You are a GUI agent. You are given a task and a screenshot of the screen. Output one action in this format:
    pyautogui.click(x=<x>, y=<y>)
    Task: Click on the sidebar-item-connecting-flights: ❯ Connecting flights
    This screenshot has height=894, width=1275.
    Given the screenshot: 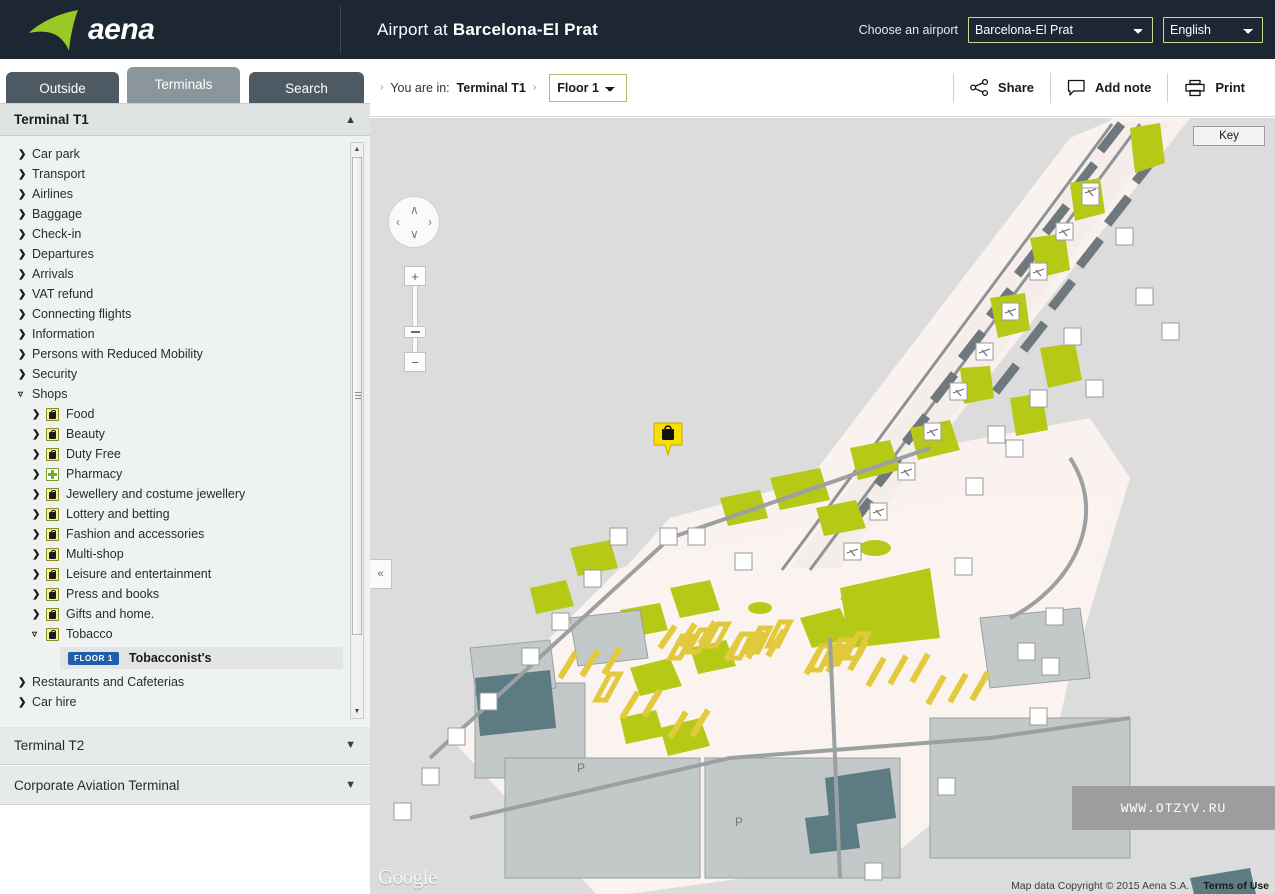 What is the action you would take?
    pyautogui.click(x=185, y=314)
    